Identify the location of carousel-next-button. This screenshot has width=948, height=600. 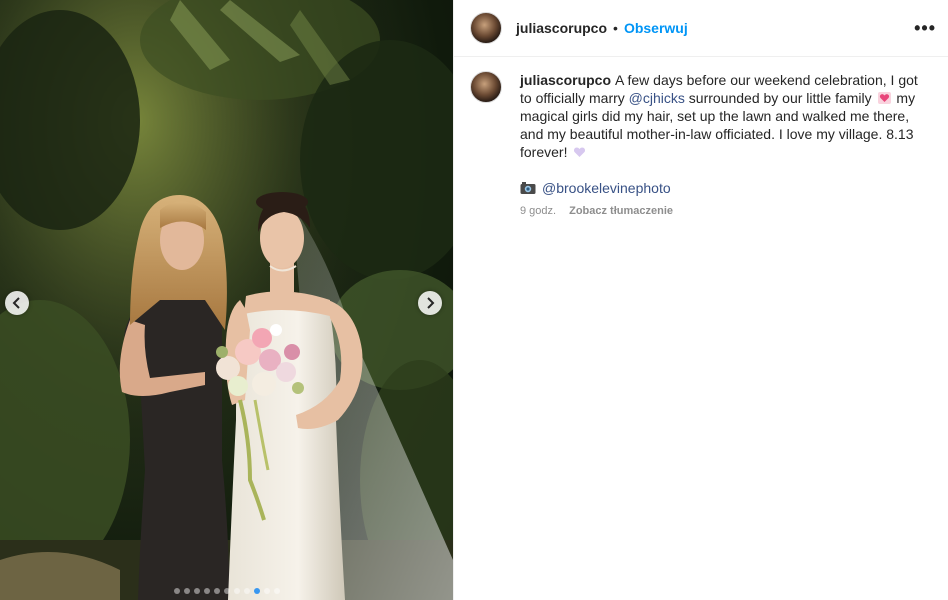
(430, 303).